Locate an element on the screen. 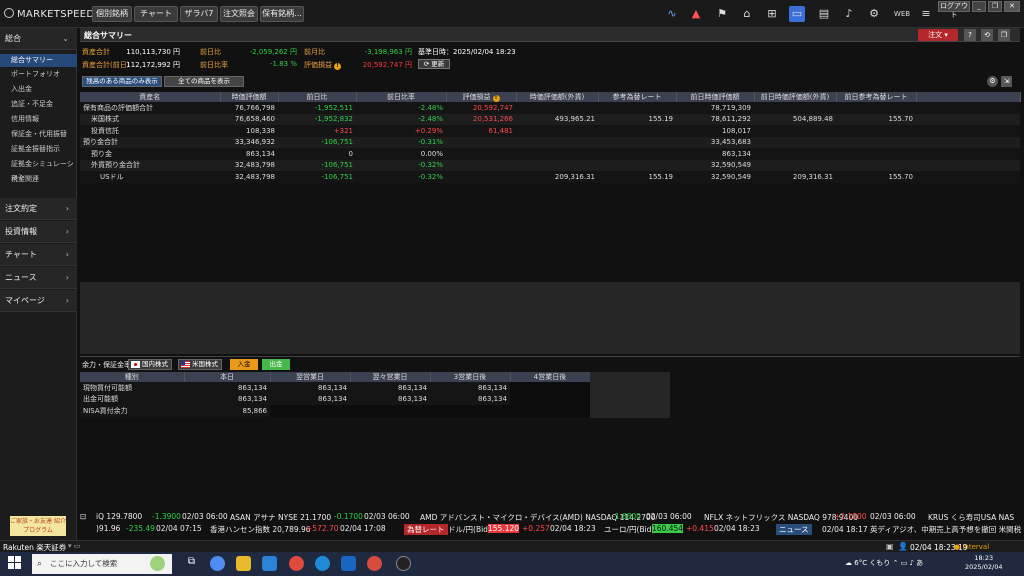 This screenshot has width=1024, height=576. chrome-icon is located at coordinates (296, 563).